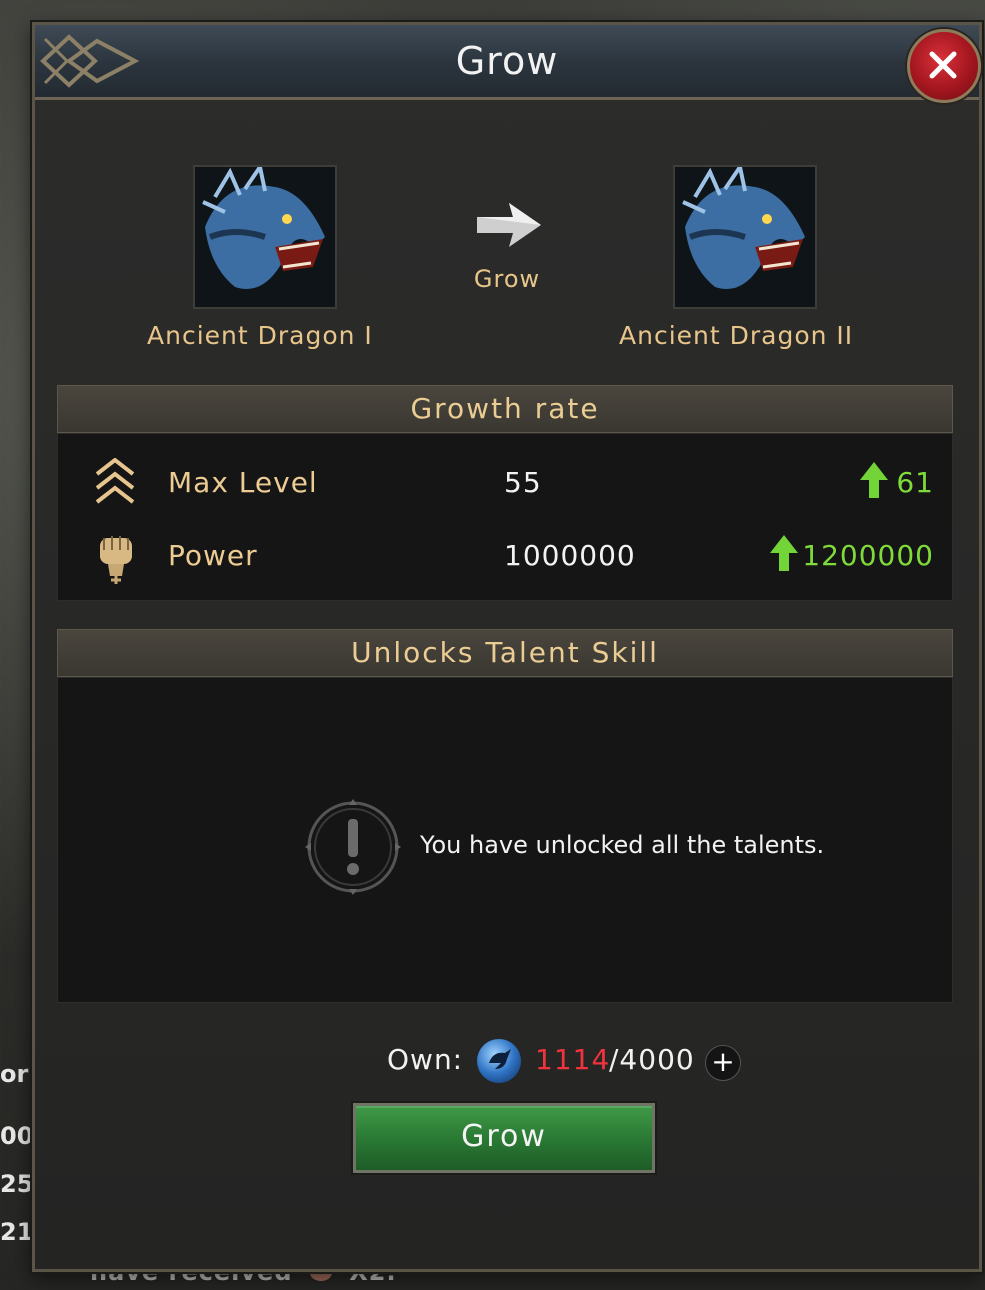 The height and width of the screenshot is (1290, 985). Describe the element at coordinates (425, 1059) in the screenshot. I see `own-label: Own:` at that location.